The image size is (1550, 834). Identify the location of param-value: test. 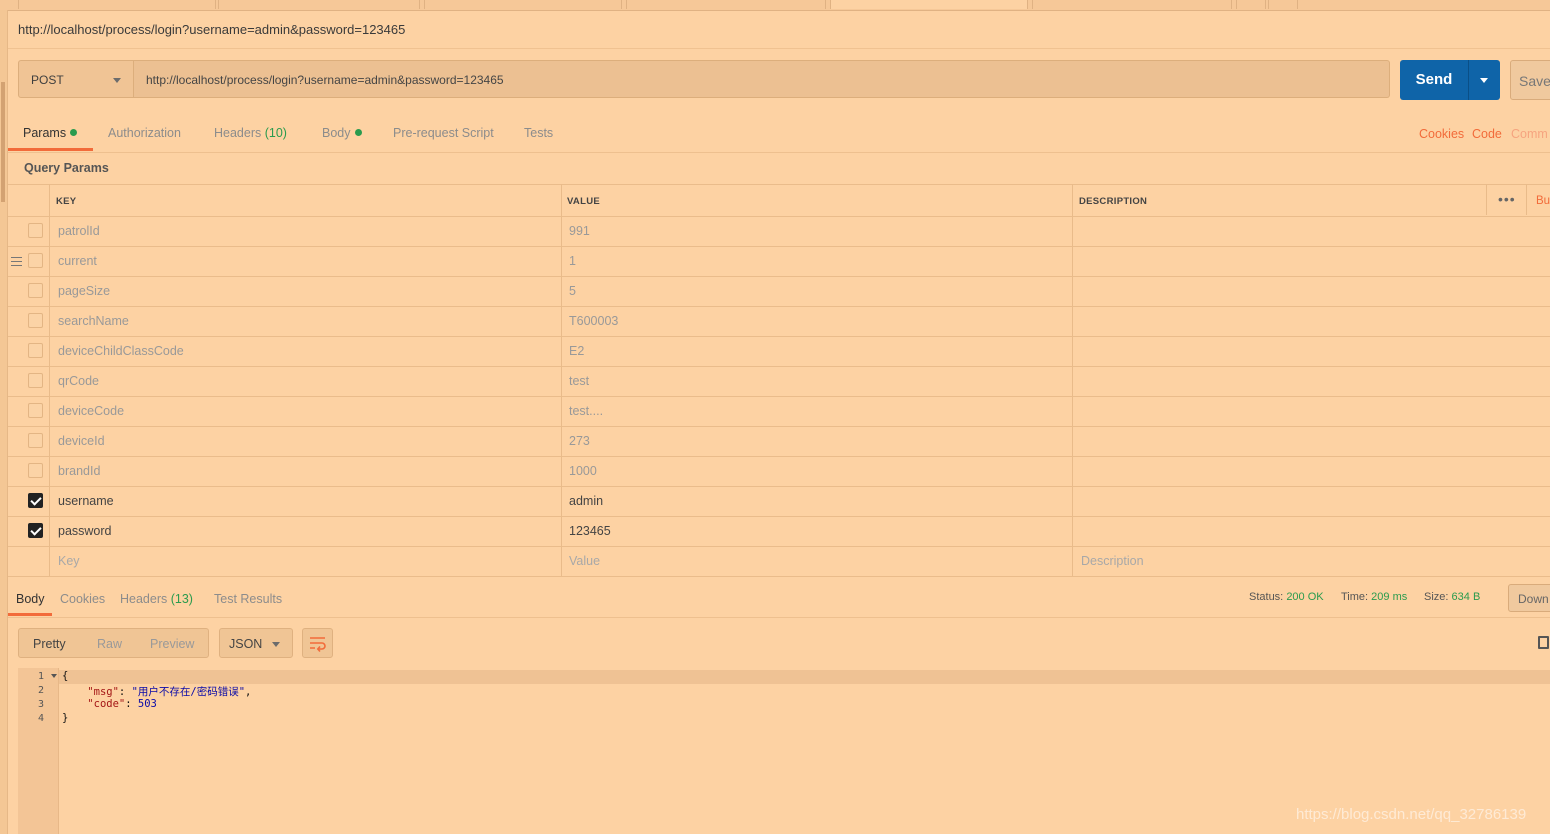
(579, 381).